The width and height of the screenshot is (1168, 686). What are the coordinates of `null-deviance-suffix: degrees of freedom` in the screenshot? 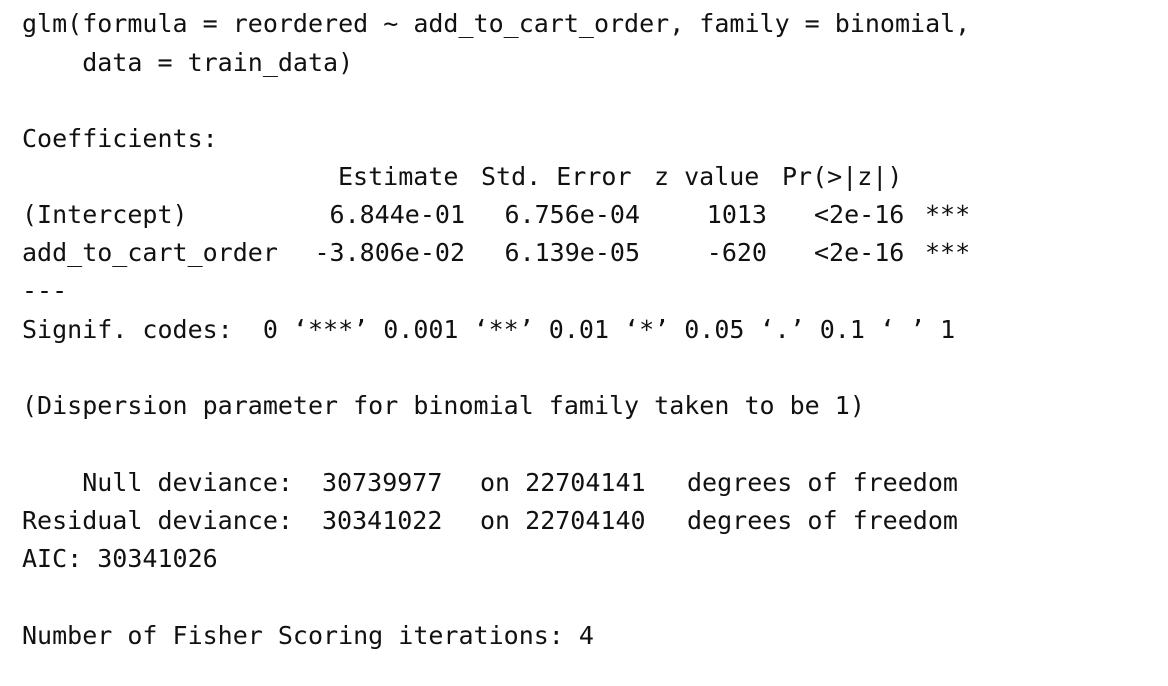 It's located at (822, 482).